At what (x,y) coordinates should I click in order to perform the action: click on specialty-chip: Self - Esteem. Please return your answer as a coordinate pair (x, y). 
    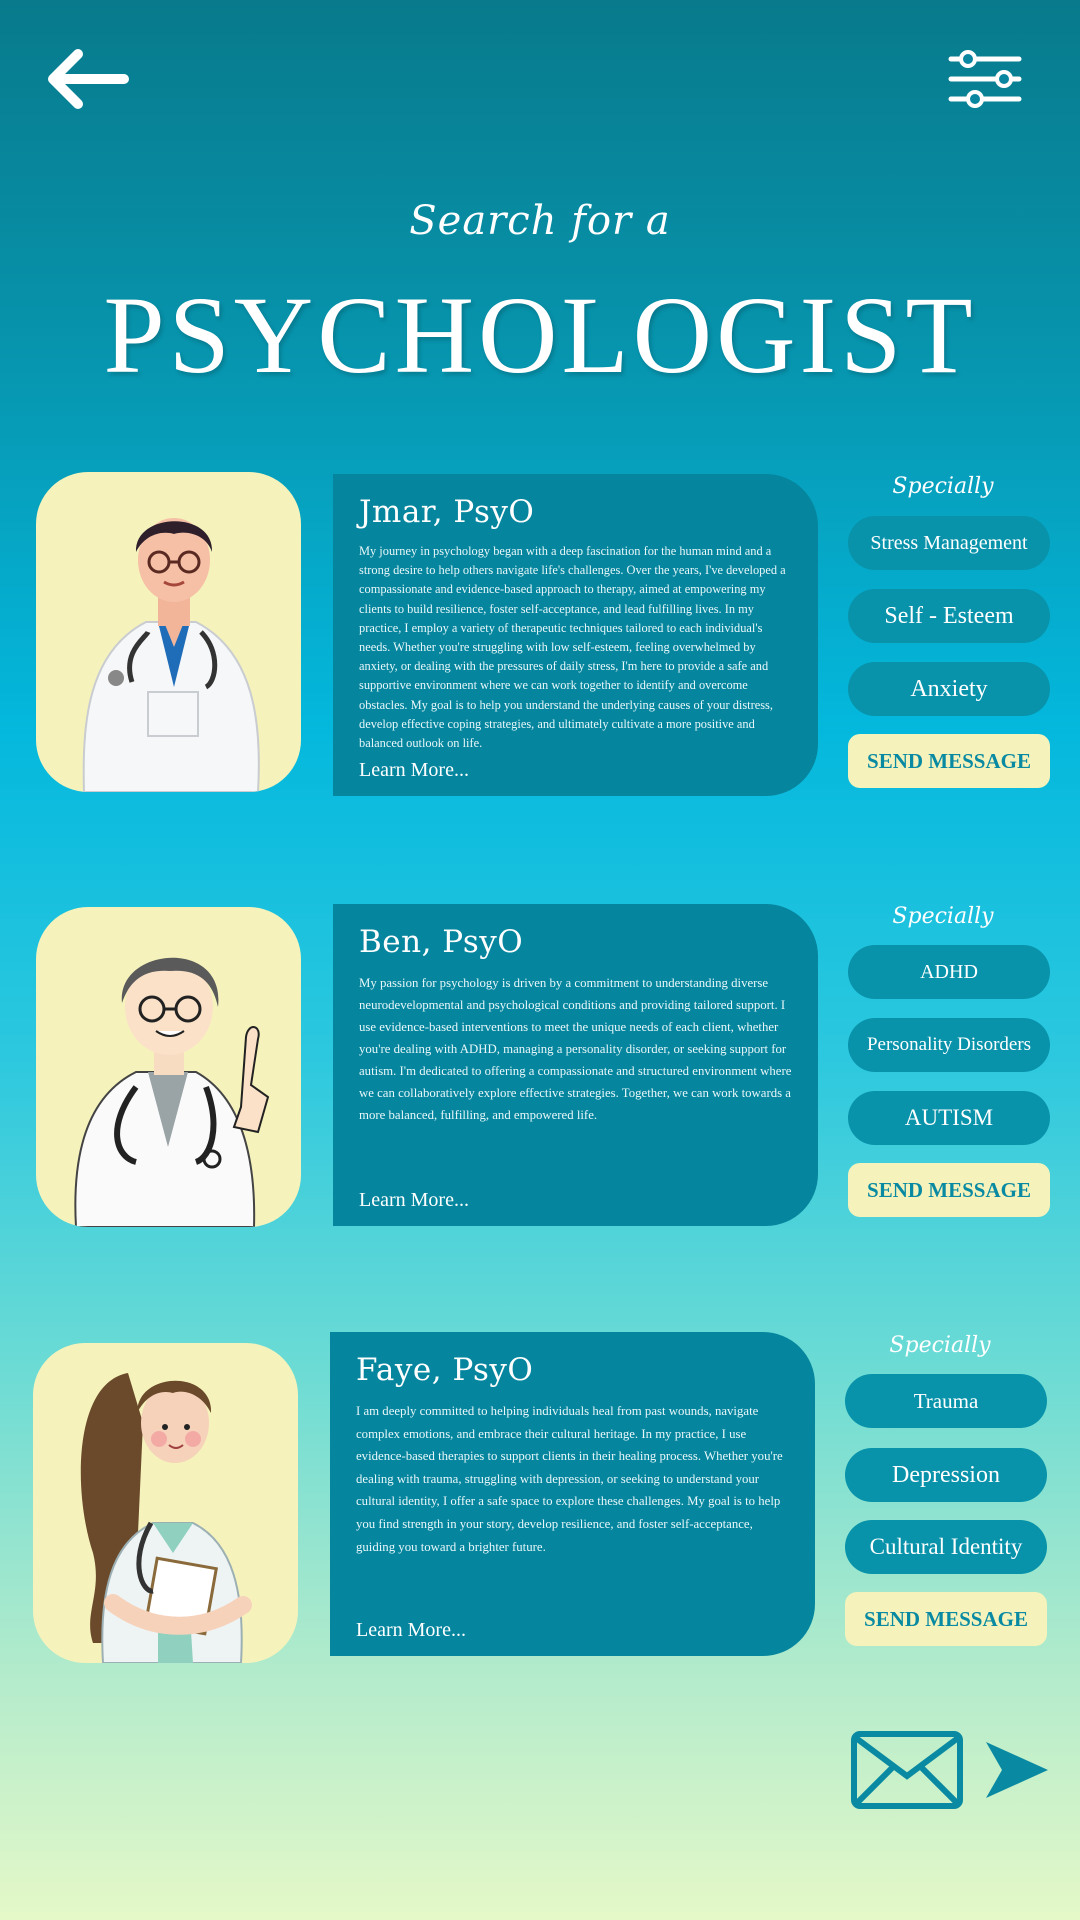
    Looking at the image, I should click on (949, 616).